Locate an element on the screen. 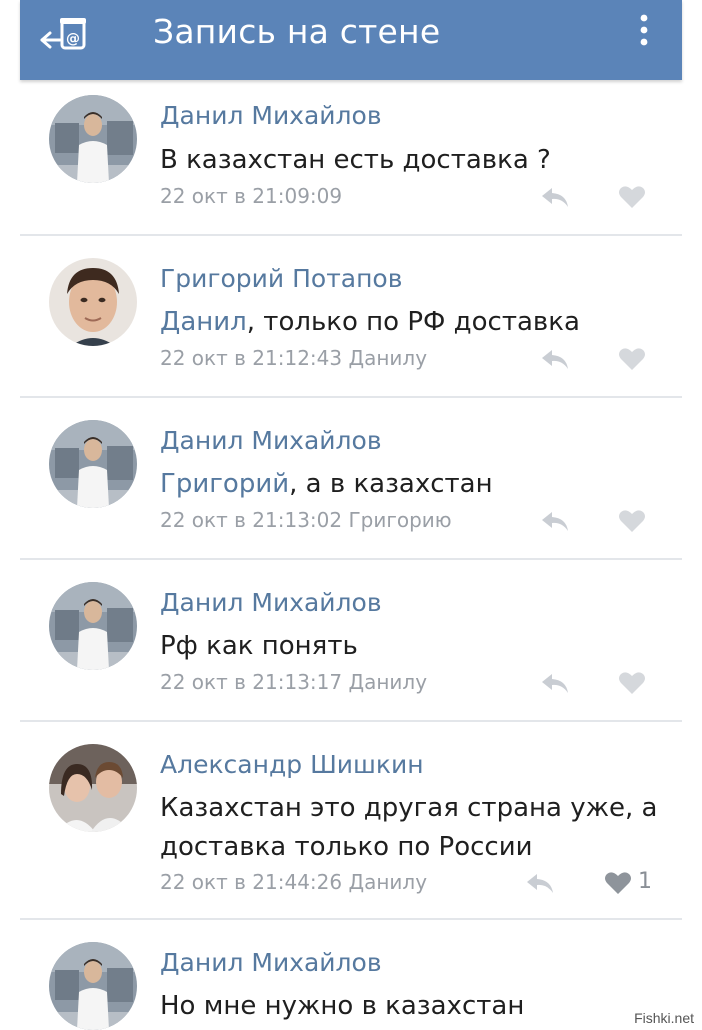 Image resolution: width=702 pixels, height=1030 pixels. mention-link: Григорий is located at coordinates (224, 484).